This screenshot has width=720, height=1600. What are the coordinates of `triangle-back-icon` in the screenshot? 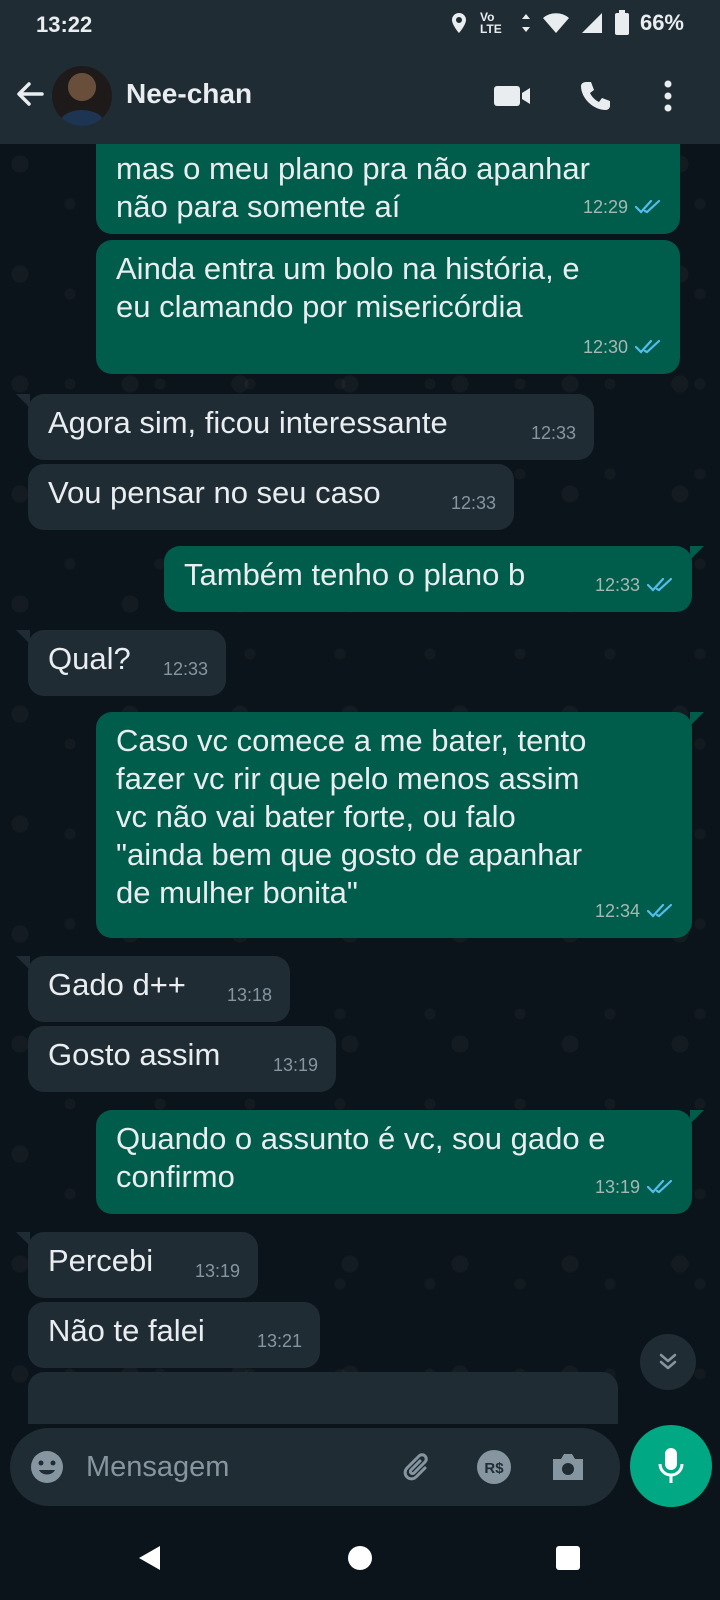 It's located at (149, 1558).